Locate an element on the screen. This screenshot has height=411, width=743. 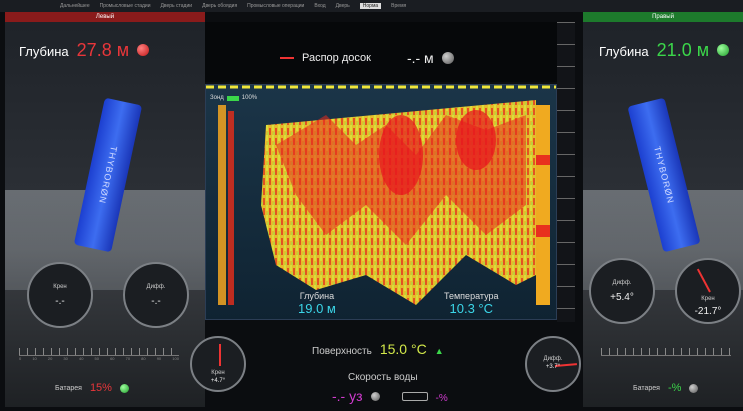
scale-number: 70 is located at coordinates (128, 358).